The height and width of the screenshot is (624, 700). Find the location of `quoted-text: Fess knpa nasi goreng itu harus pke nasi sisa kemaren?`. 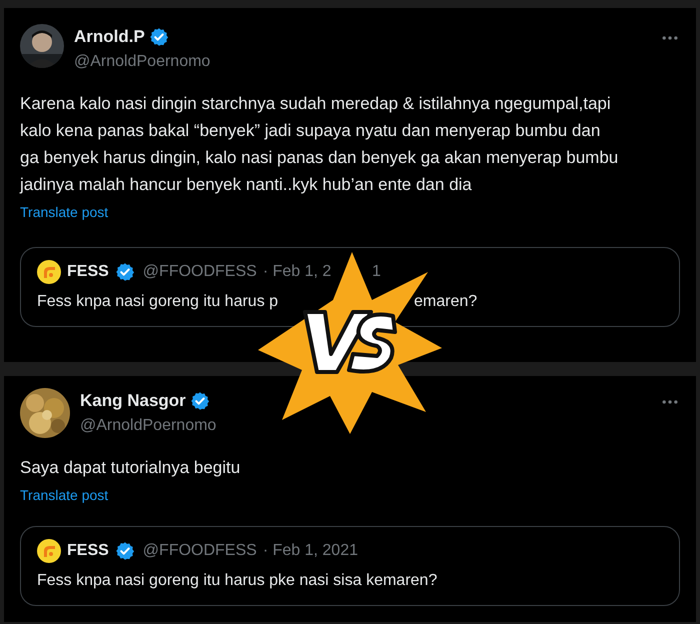

quoted-text: Fess knpa nasi goreng itu harus pke nasi sisa kemaren? is located at coordinates (237, 580).